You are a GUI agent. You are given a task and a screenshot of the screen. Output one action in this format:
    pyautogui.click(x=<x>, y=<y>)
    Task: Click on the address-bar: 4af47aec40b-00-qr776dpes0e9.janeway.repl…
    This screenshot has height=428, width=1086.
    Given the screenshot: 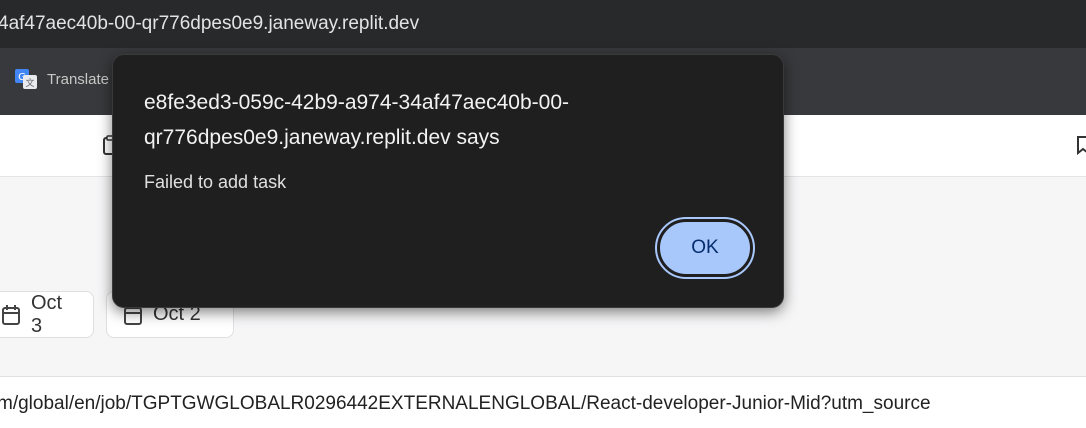 What is the action you would take?
    pyautogui.click(x=543, y=24)
    